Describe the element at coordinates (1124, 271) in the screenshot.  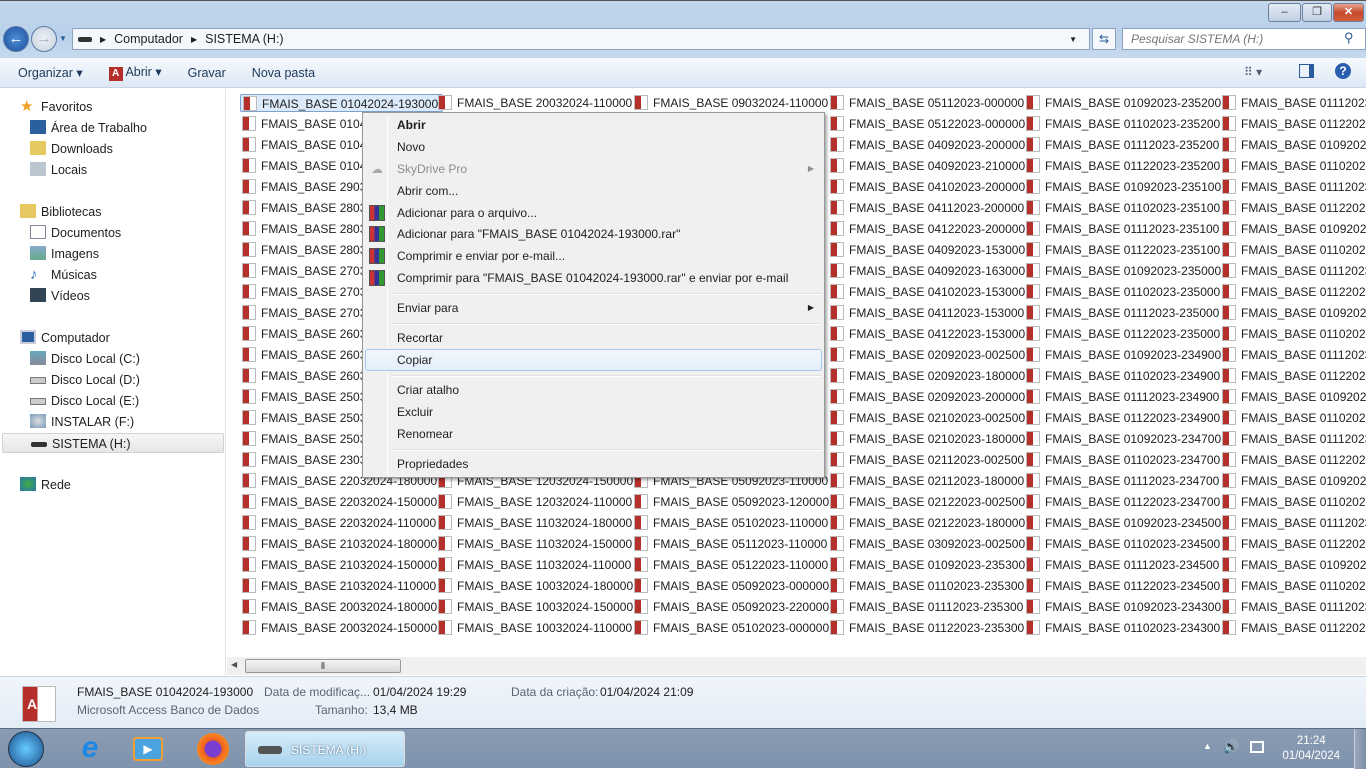
I see `file-item: FMAIS_BASE 01092023-235000` at that location.